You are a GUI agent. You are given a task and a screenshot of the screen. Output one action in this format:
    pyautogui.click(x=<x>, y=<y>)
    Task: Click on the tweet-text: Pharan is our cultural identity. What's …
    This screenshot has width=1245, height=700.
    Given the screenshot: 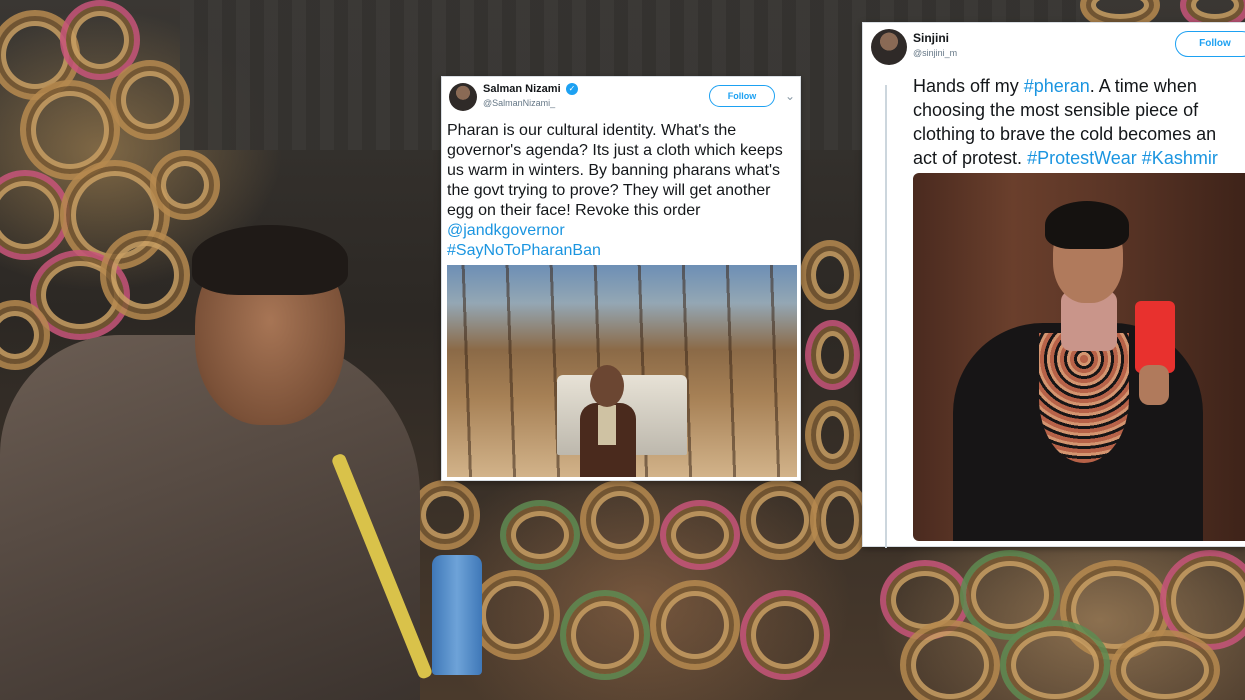 What is the action you would take?
    pyautogui.click(x=623, y=191)
    